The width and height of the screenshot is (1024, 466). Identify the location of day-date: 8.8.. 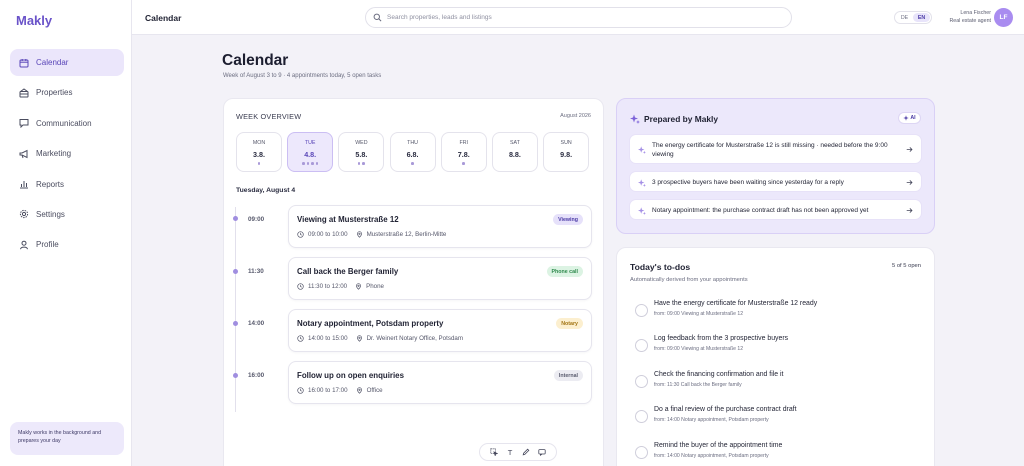
(514, 154).